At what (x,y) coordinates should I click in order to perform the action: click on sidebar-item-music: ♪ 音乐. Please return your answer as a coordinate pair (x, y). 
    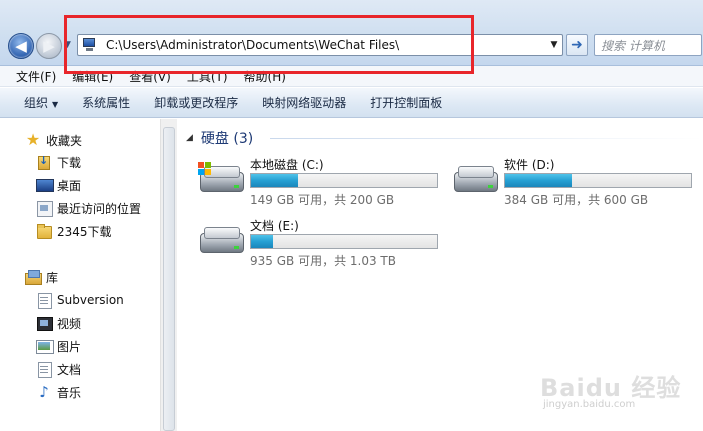
    Looking at the image, I should click on (58, 392).